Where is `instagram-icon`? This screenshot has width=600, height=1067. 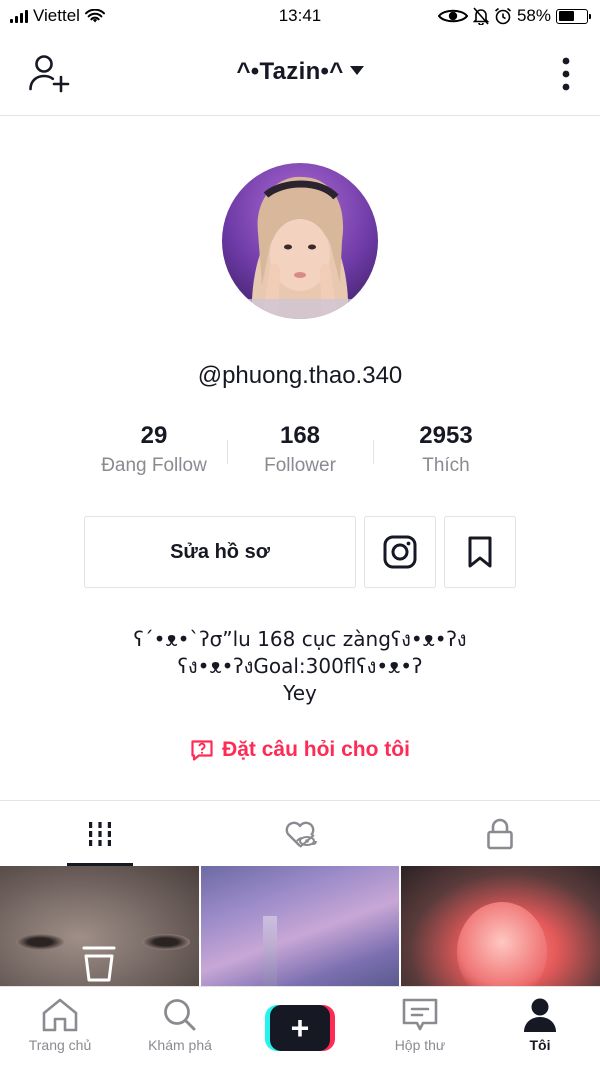 instagram-icon is located at coordinates (400, 552).